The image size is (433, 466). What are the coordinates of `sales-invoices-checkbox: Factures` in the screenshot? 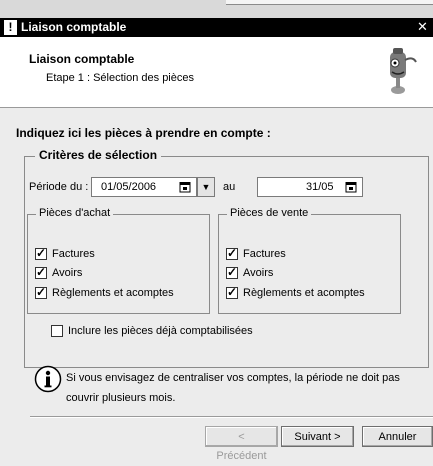 It's located at (256, 253).